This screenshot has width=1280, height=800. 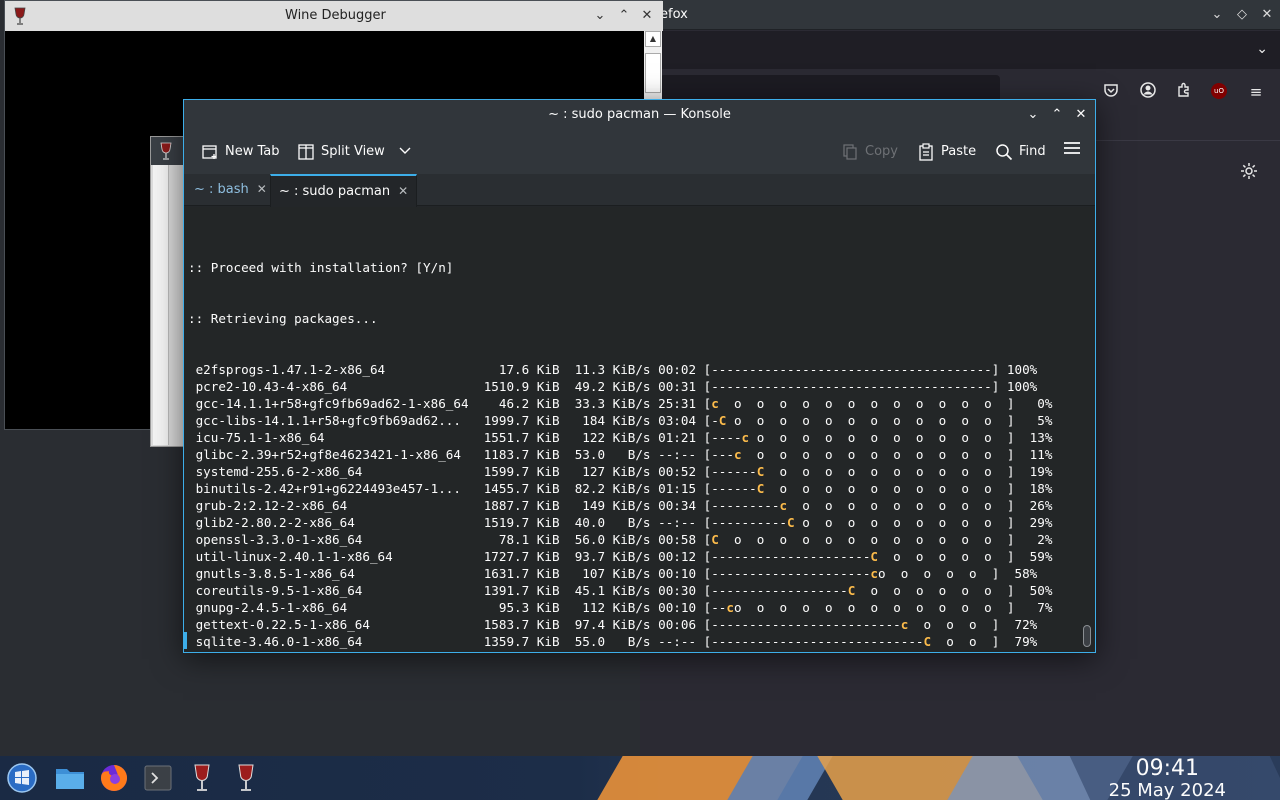 I want to click on konsole-icon, so click(x=158, y=778).